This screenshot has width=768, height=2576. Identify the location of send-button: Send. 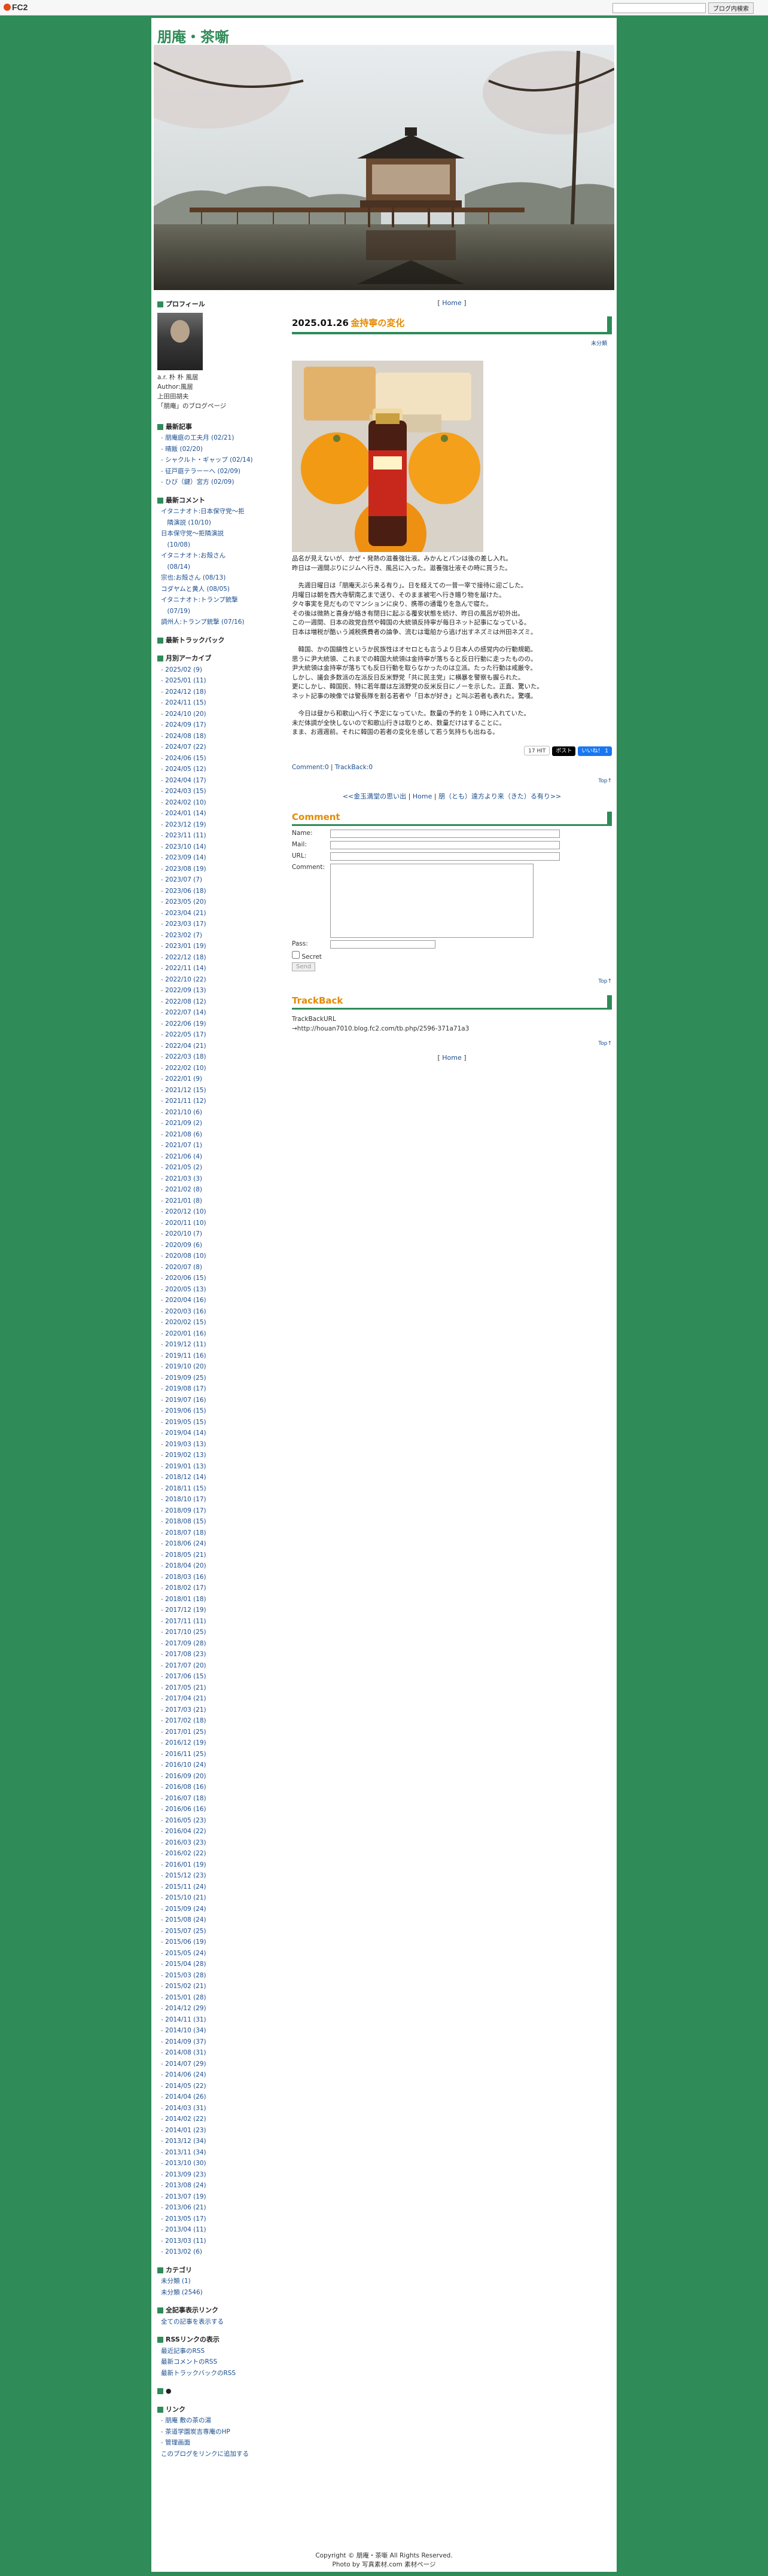
(304, 967).